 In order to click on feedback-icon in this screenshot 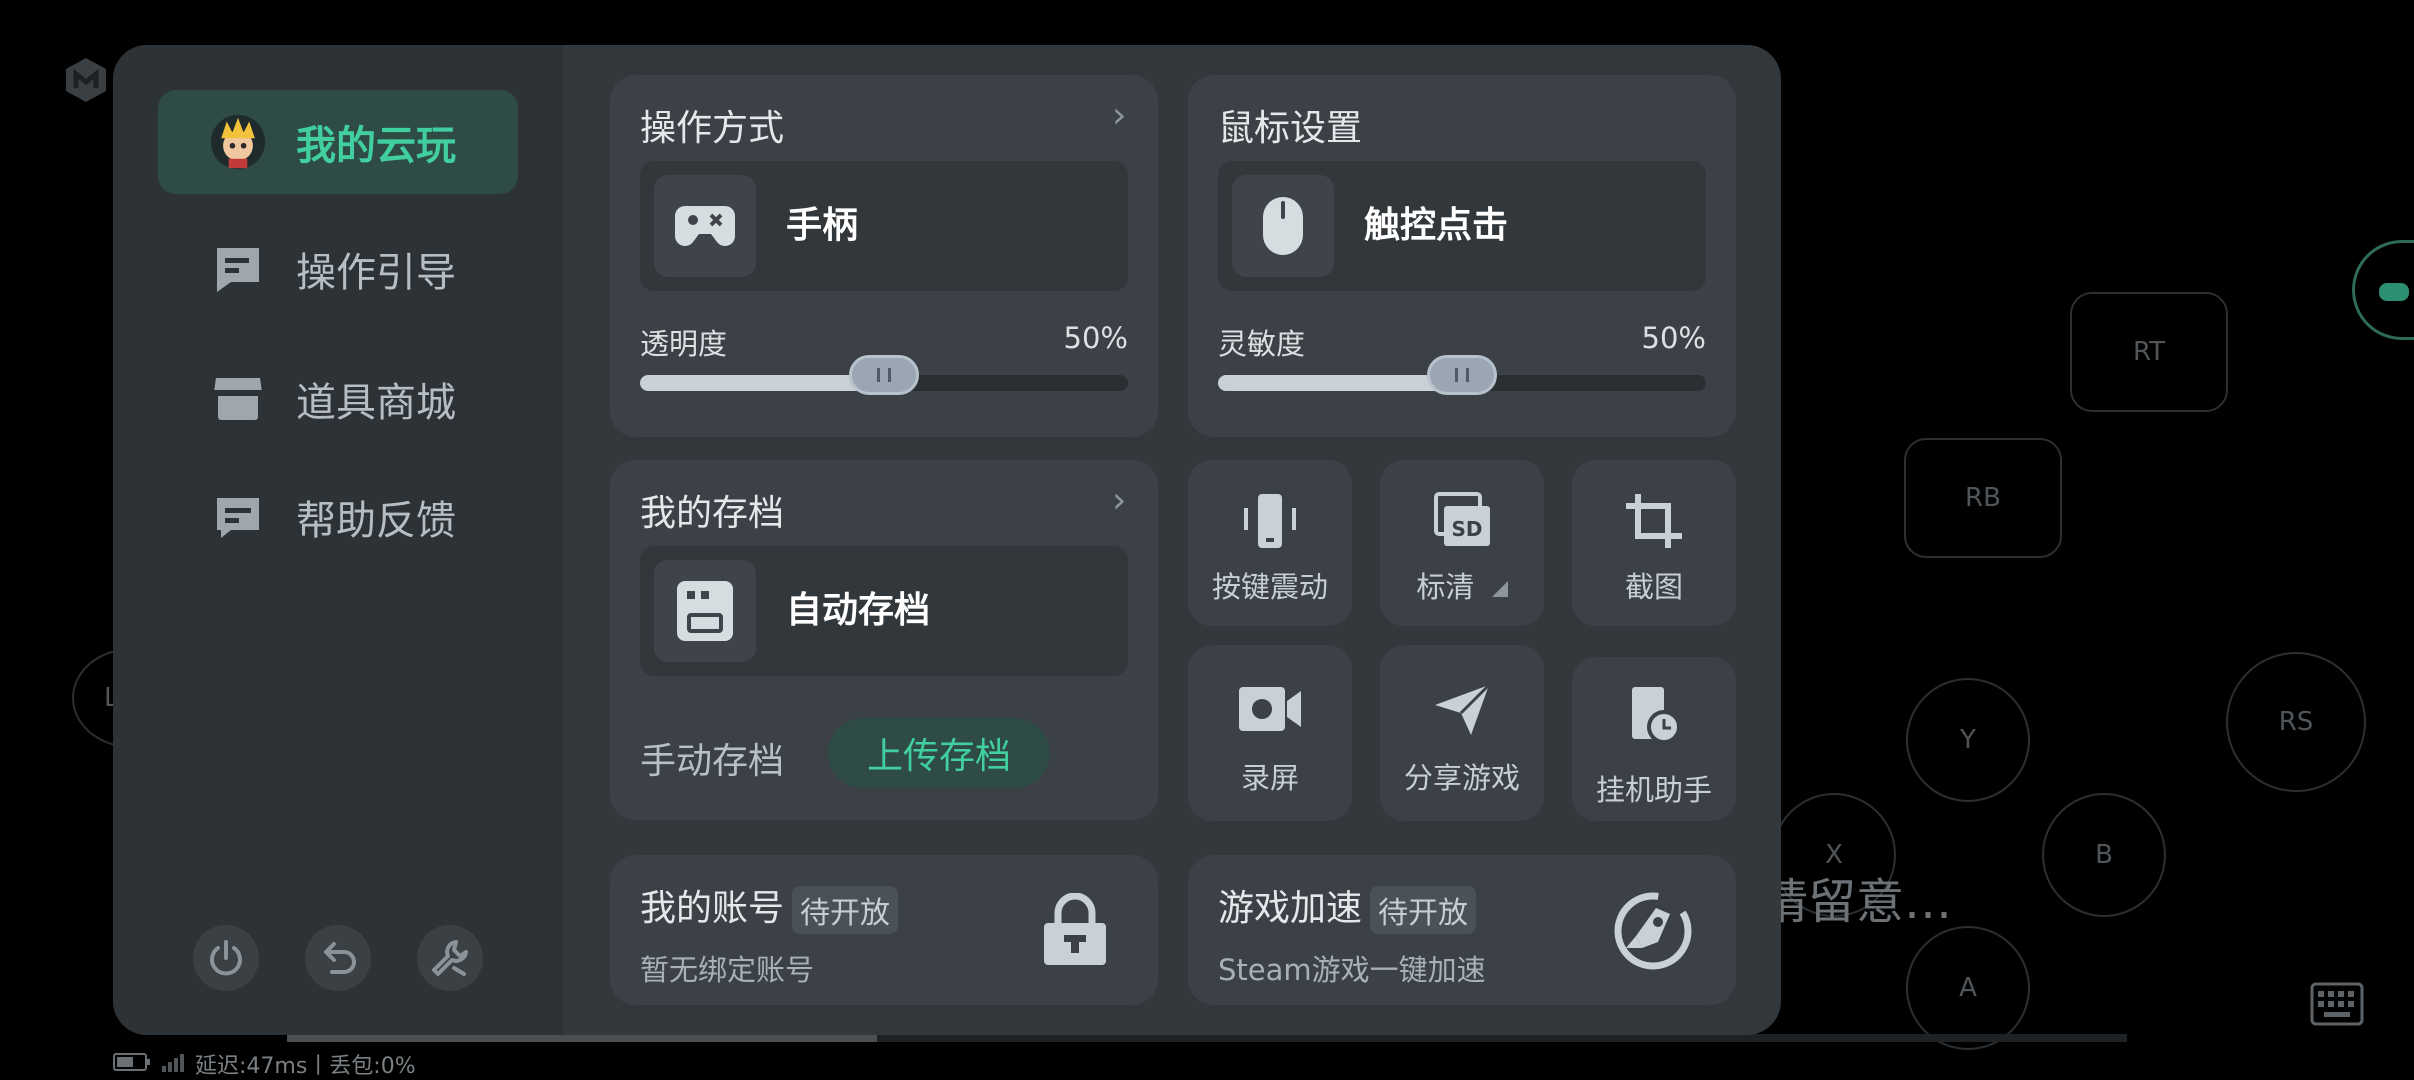, I will do `click(238, 517)`.